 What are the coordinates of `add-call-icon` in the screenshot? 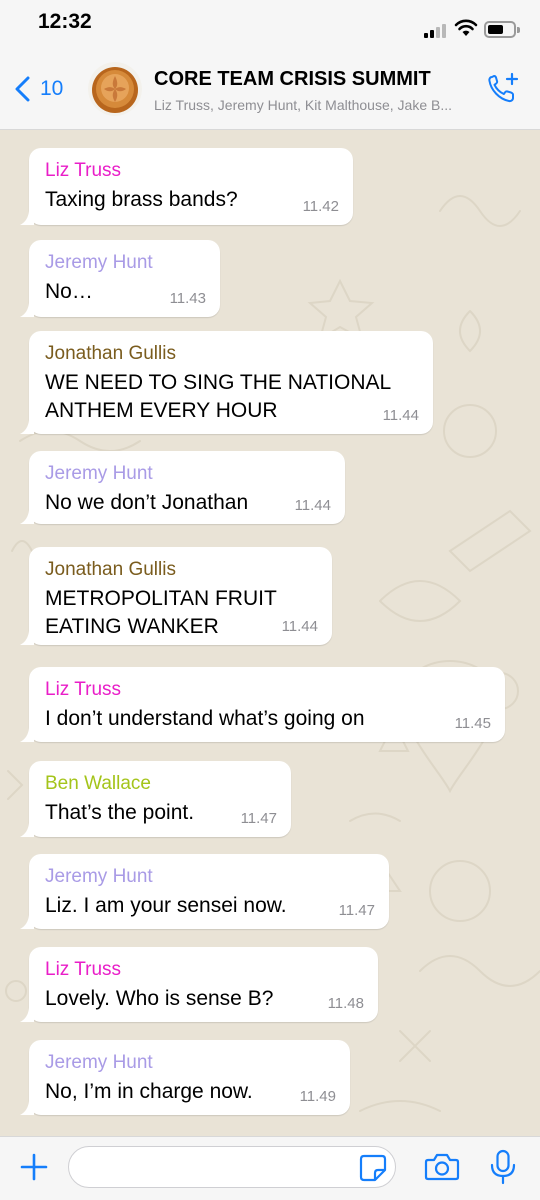 It's located at (503, 89).